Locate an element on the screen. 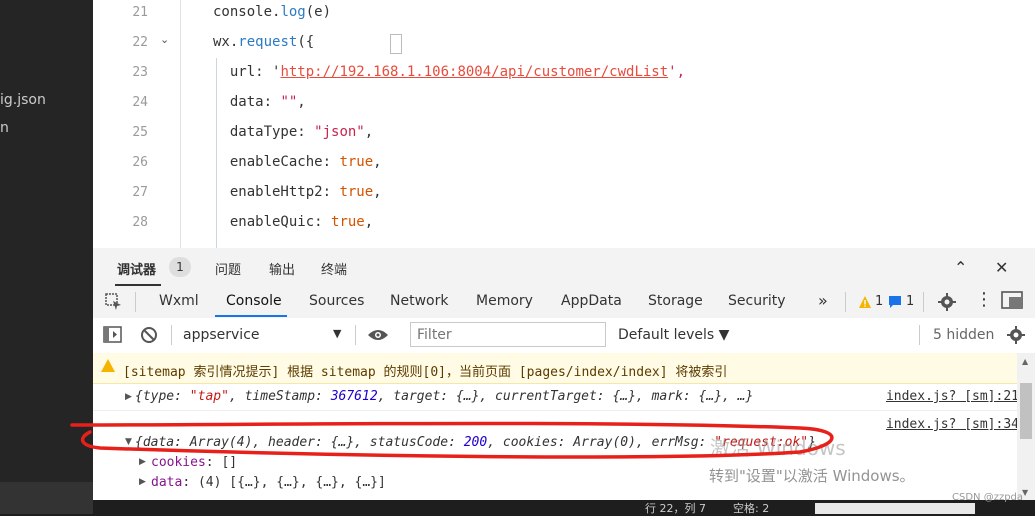 The height and width of the screenshot is (516, 1035). line-number: 25 is located at coordinates (140, 132).